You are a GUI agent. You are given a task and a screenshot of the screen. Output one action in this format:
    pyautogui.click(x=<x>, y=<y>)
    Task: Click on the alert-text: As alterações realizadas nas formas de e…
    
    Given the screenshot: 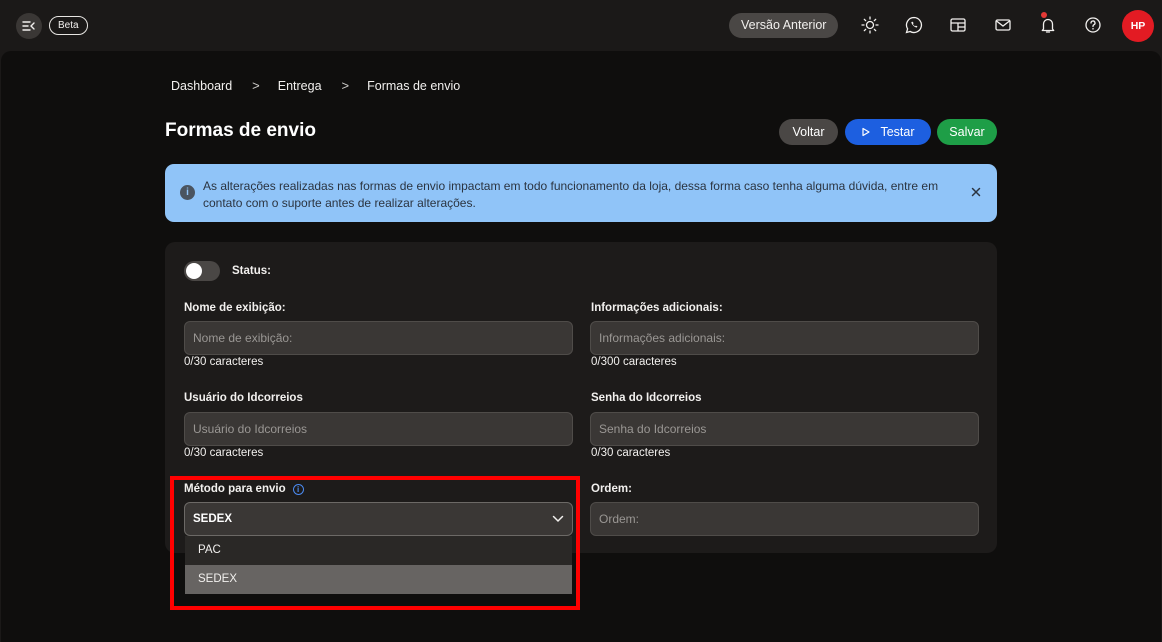 What is the action you would take?
    pyautogui.click(x=571, y=194)
    